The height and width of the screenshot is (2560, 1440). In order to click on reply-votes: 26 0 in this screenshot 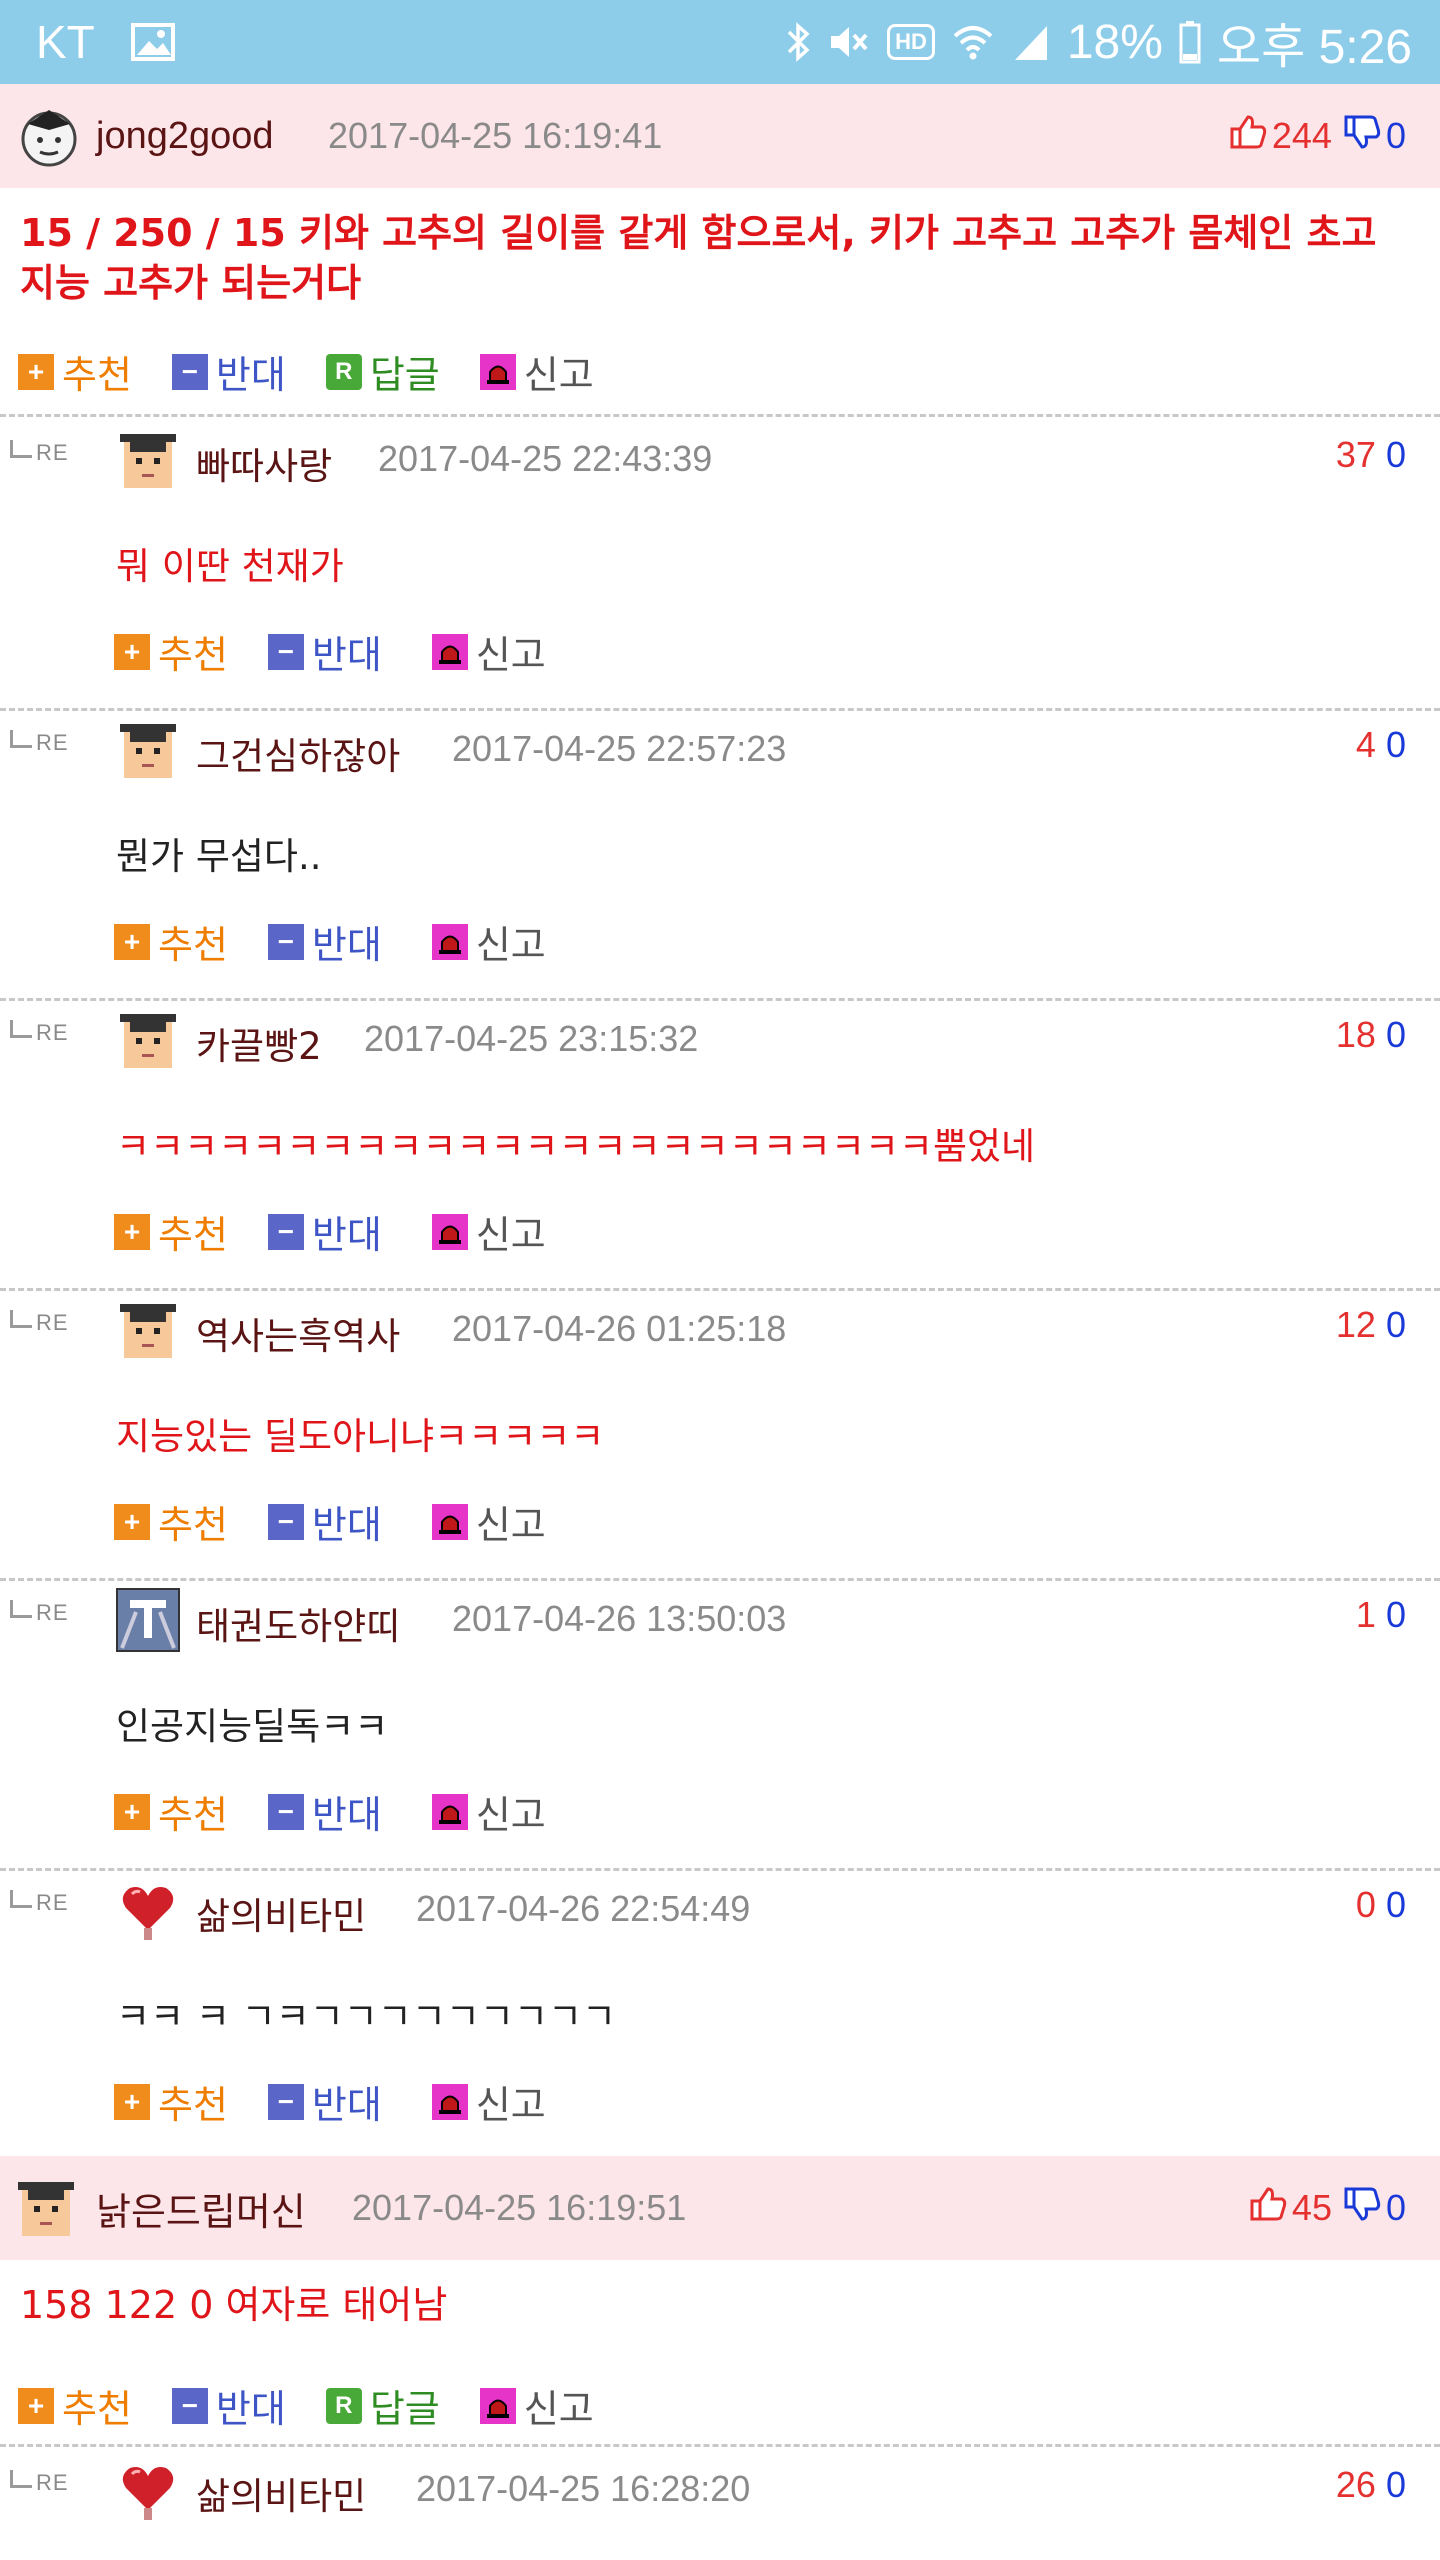, I will do `click(1371, 2485)`.